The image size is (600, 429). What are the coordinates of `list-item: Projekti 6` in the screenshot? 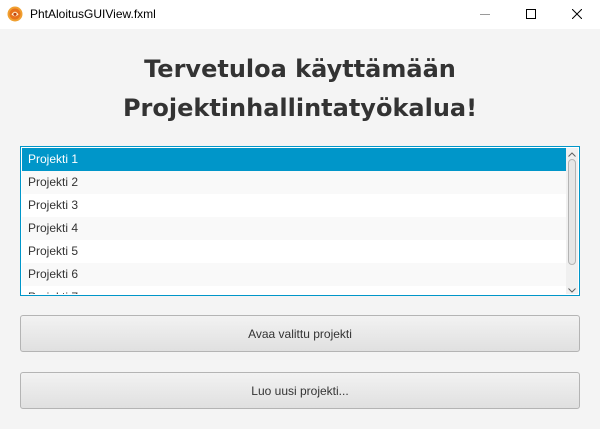 It's located at (294, 274).